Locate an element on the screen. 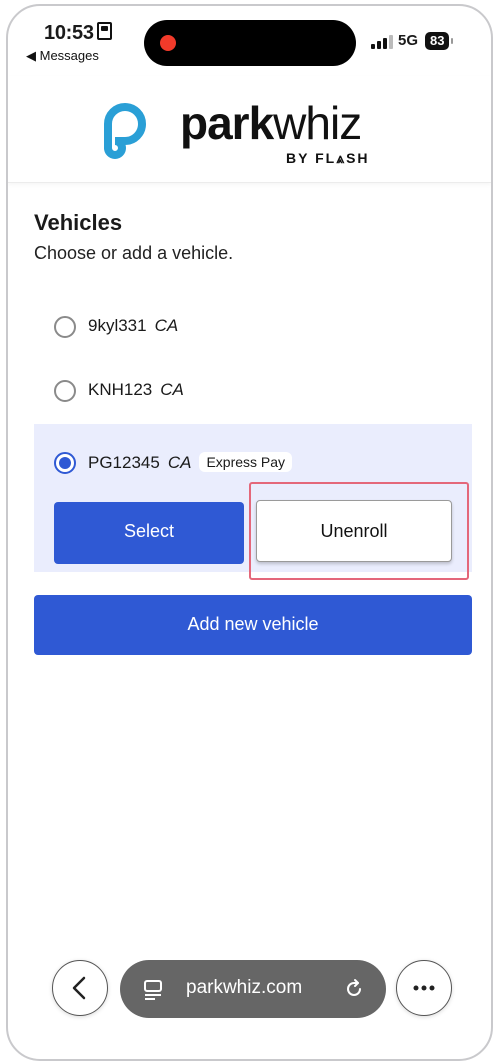 The height and width of the screenshot is (1063, 497). vehicle-label: 9kyl331 CA is located at coordinates (133, 325).